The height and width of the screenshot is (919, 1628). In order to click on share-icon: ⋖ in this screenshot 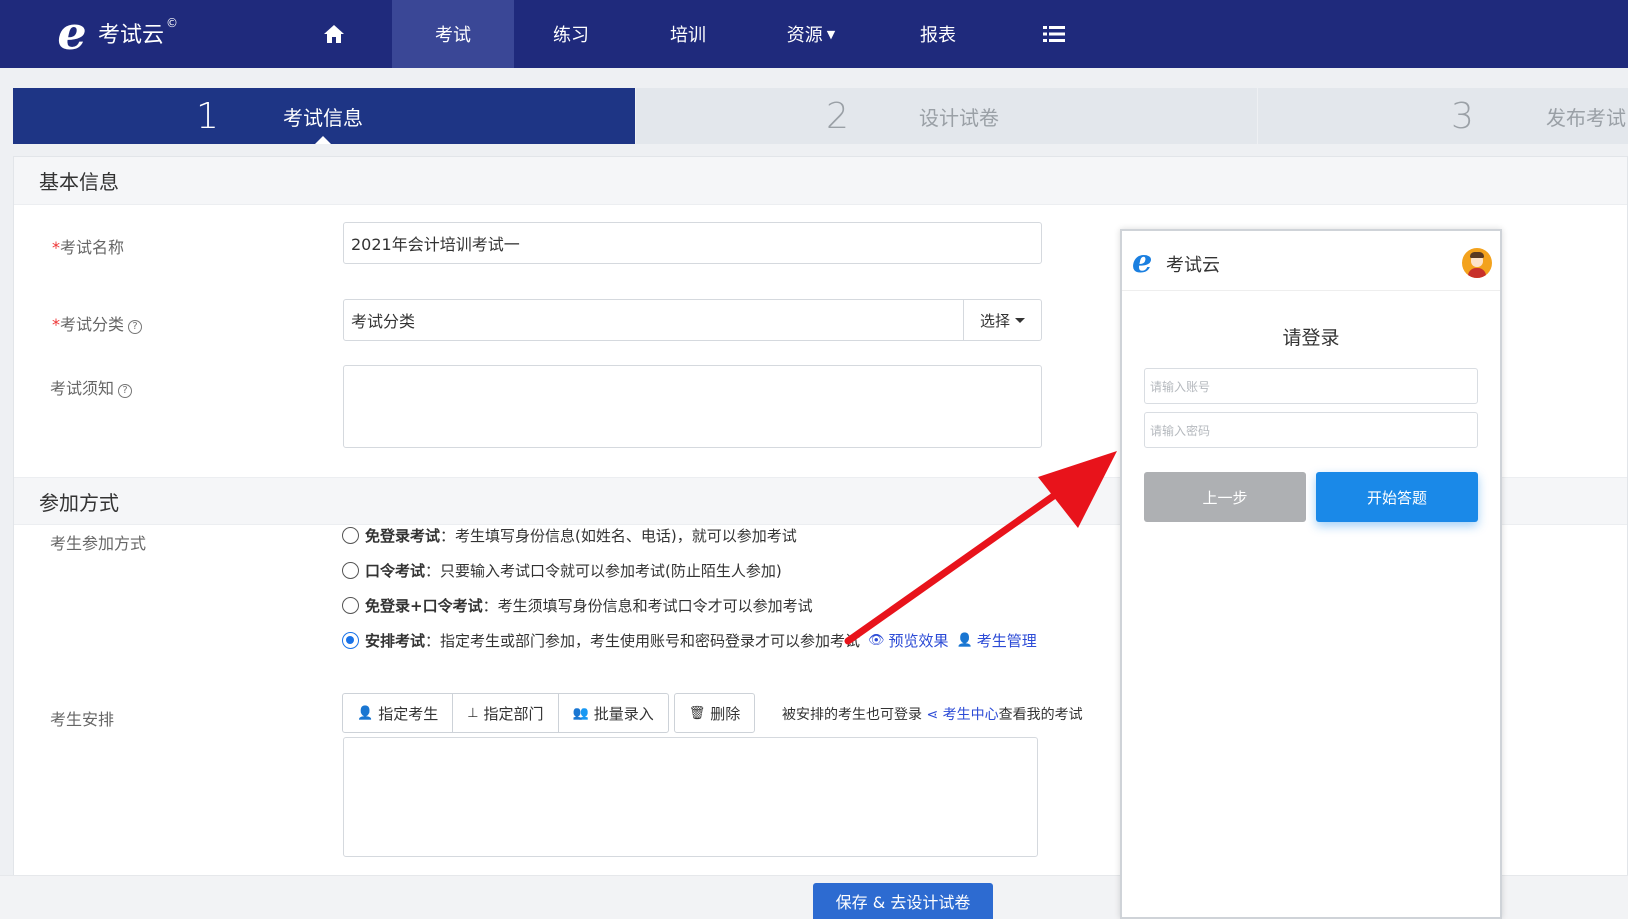, I will do `click(932, 715)`.